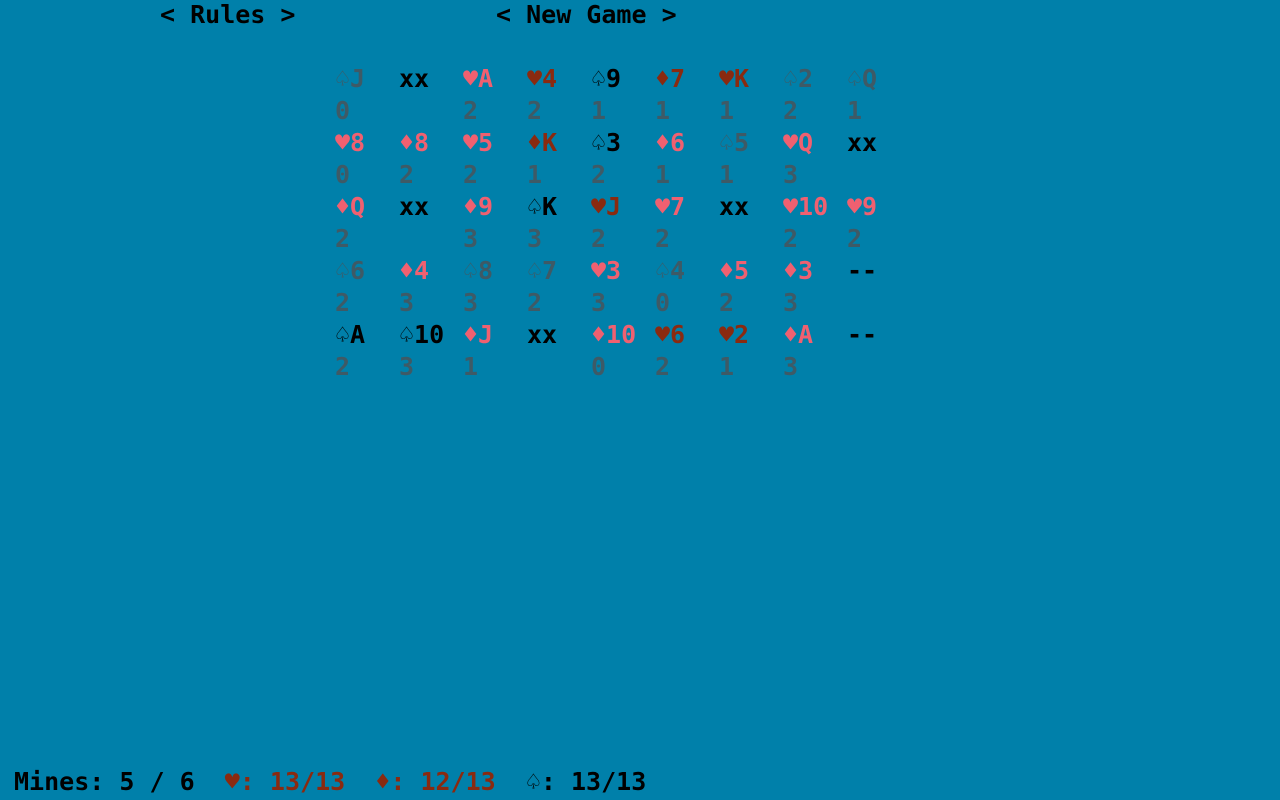 The height and width of the screenshot is (800, 1280). I want to click on card-label: ♦9, so click(478, 206).